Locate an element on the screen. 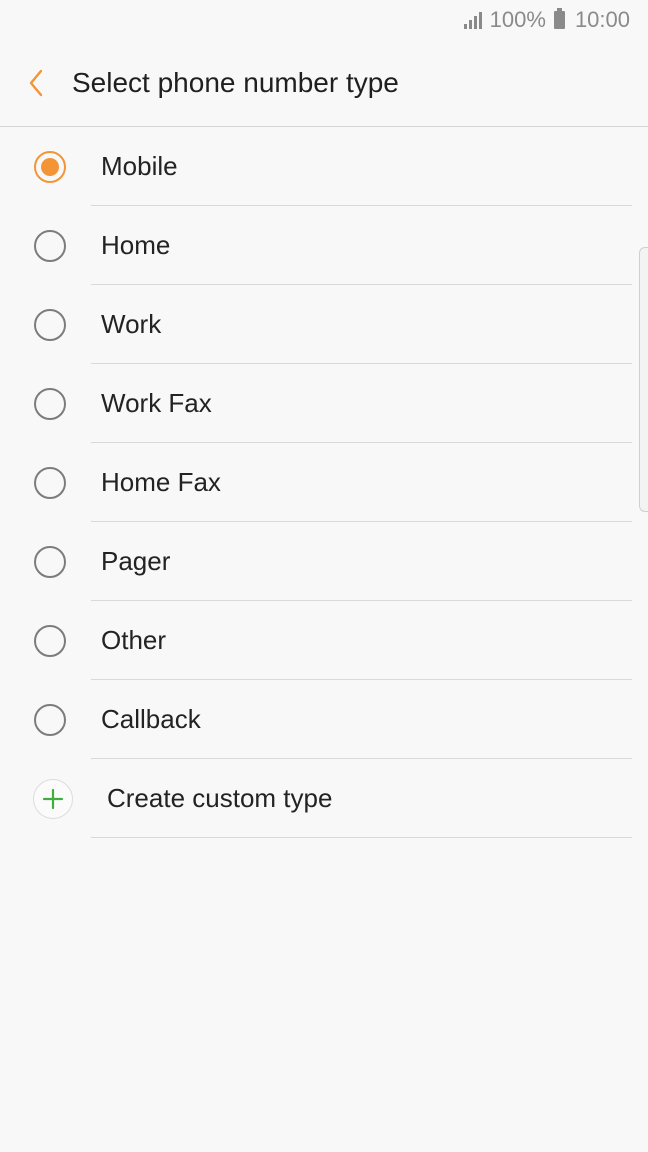 The image size is (648, 1152). option-label: Work is located at coordinates (131, 324).